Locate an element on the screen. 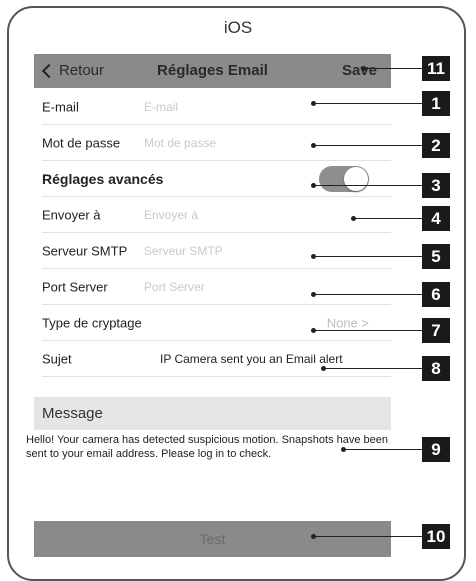 The image size is (476, 581). test-button: Test is located at coordinates (212, 539).